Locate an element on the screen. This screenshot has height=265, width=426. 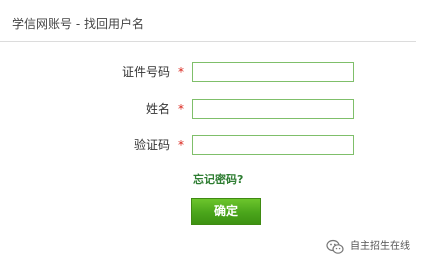
confirm-button: 确定 is located at coordinates (226, 211).